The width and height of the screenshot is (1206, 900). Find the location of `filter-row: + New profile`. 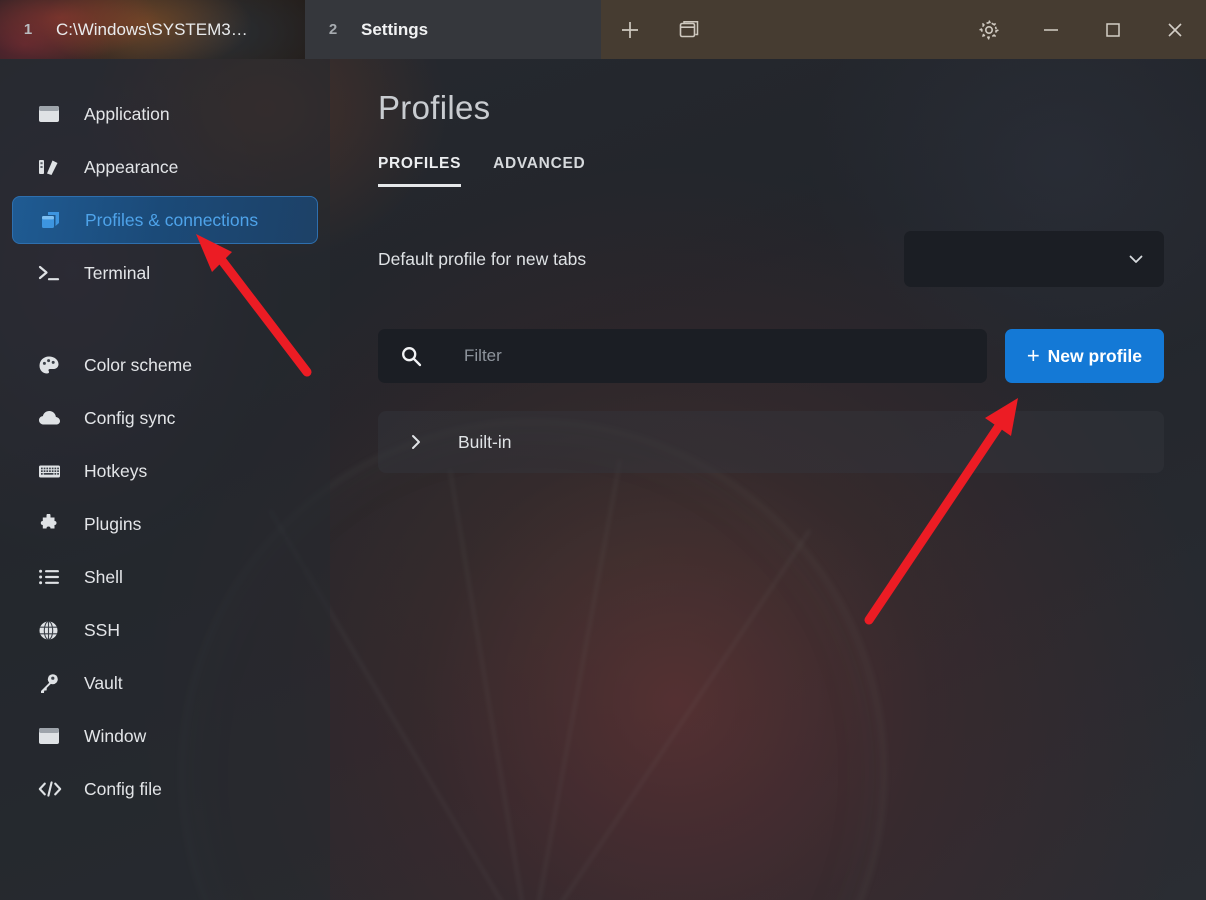

filter-row: + New profile is located at coordinates (771, 356).